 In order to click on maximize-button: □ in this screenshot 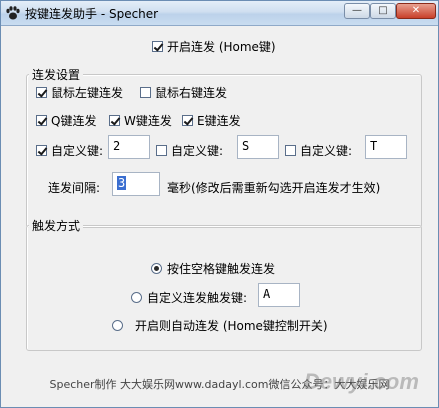, I will do `click(383, 11)`.